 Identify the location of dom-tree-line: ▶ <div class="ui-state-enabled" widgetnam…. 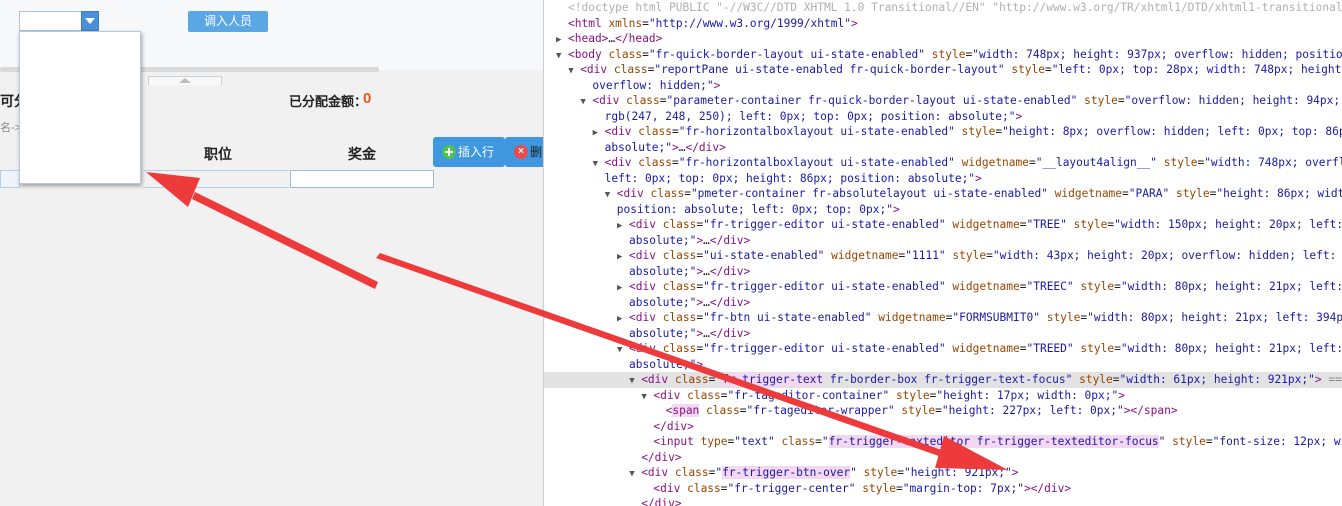
(943, 256).